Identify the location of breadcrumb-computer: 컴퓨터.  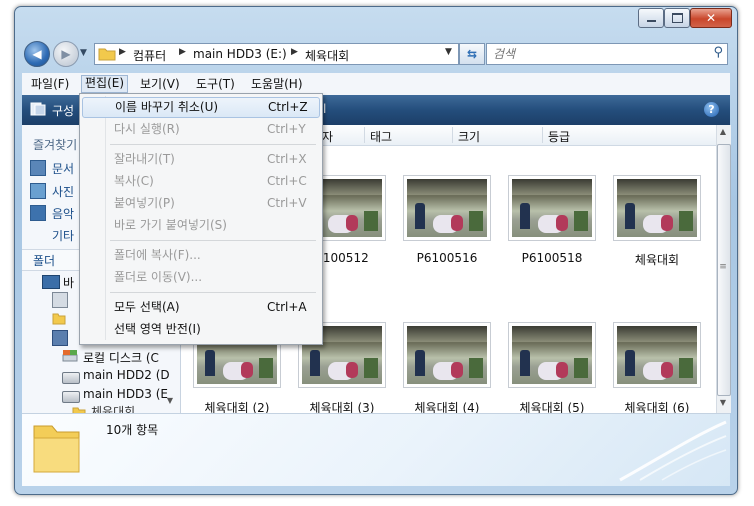
(149, 55).